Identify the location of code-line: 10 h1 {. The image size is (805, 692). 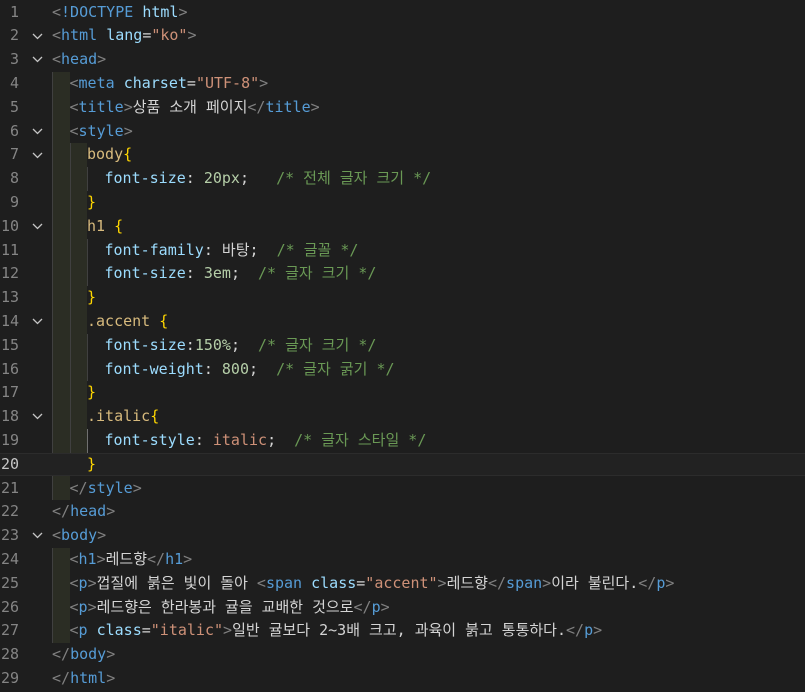
(402, 227).